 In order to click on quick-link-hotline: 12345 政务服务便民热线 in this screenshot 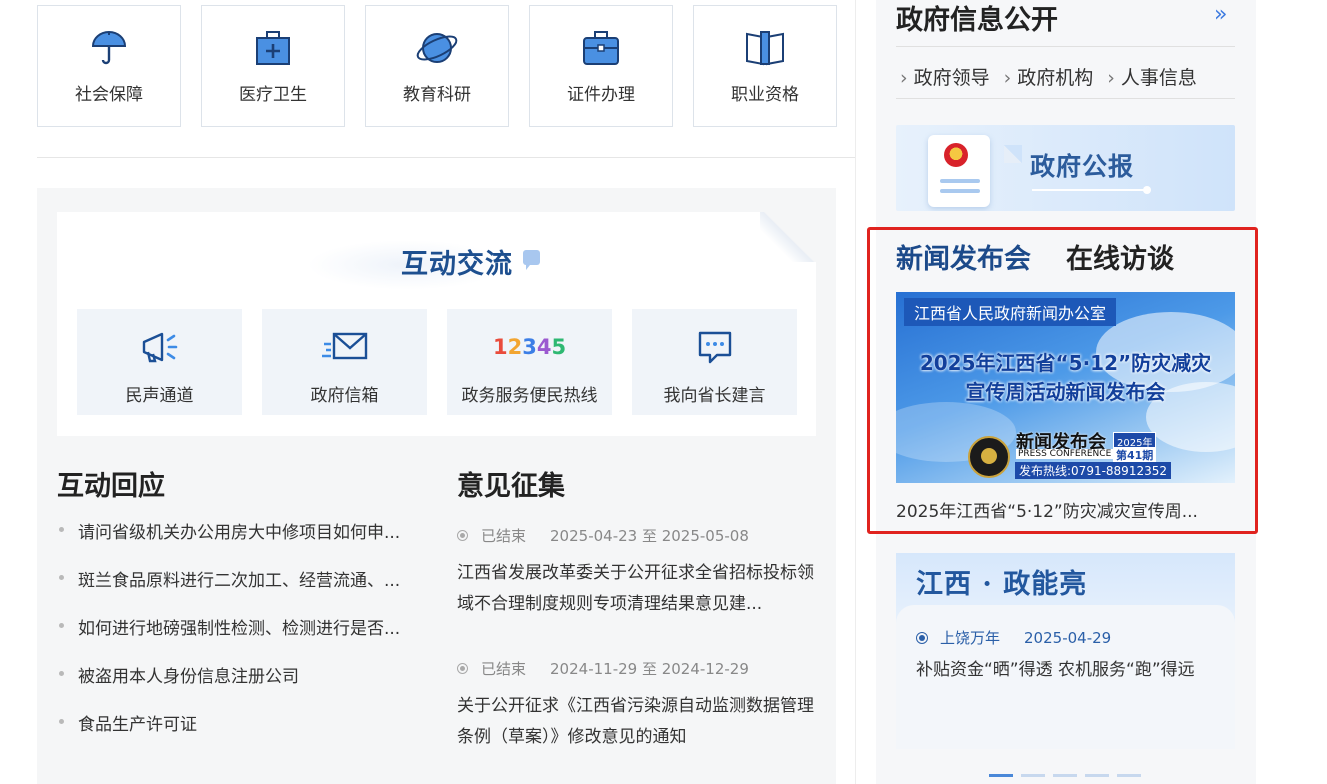, I will do `click(529, 362)`.